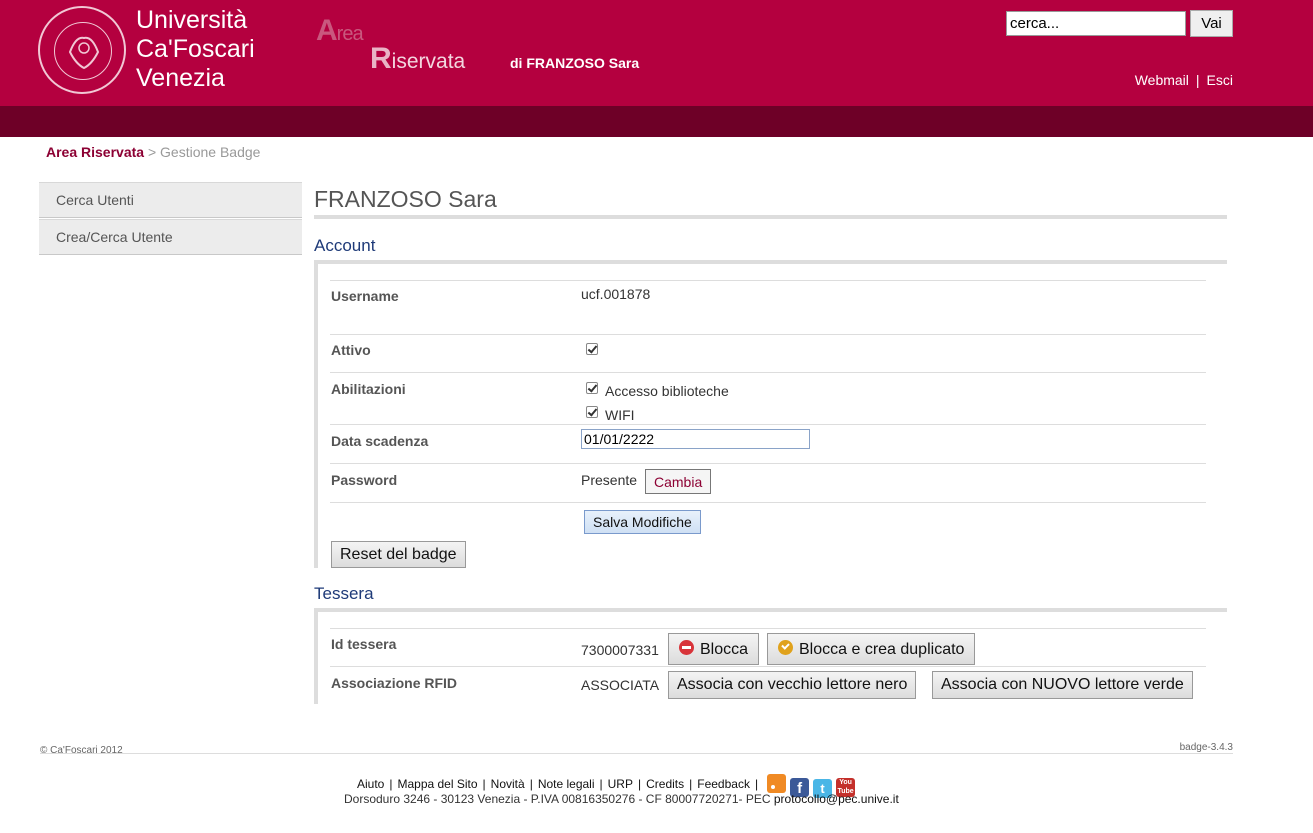 Image resolution: width=1313 pixels, height=833 pixels. Describe the element at coordinates (882, 649) in the screenshot. I see `blocca-duplicato-button-label: Blocca e crea duplicato` at that location.